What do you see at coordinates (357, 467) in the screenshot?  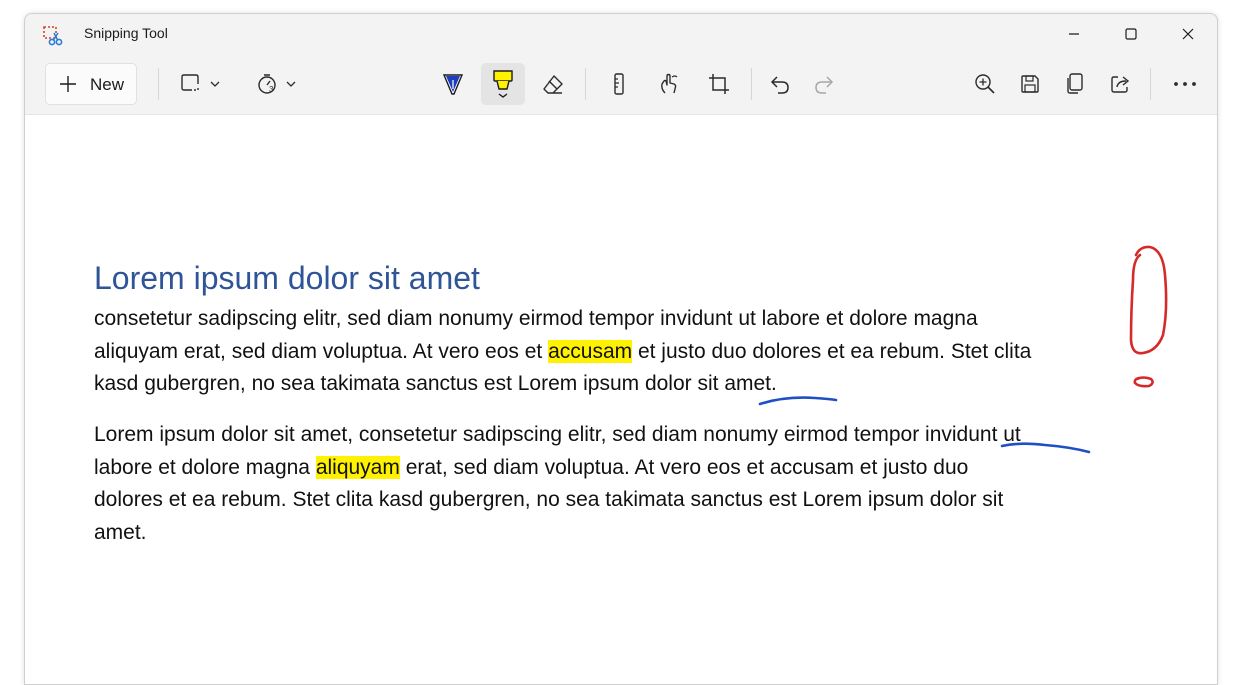 I see `highlighted-text: aliquyam` at bounding box center [357, 467].